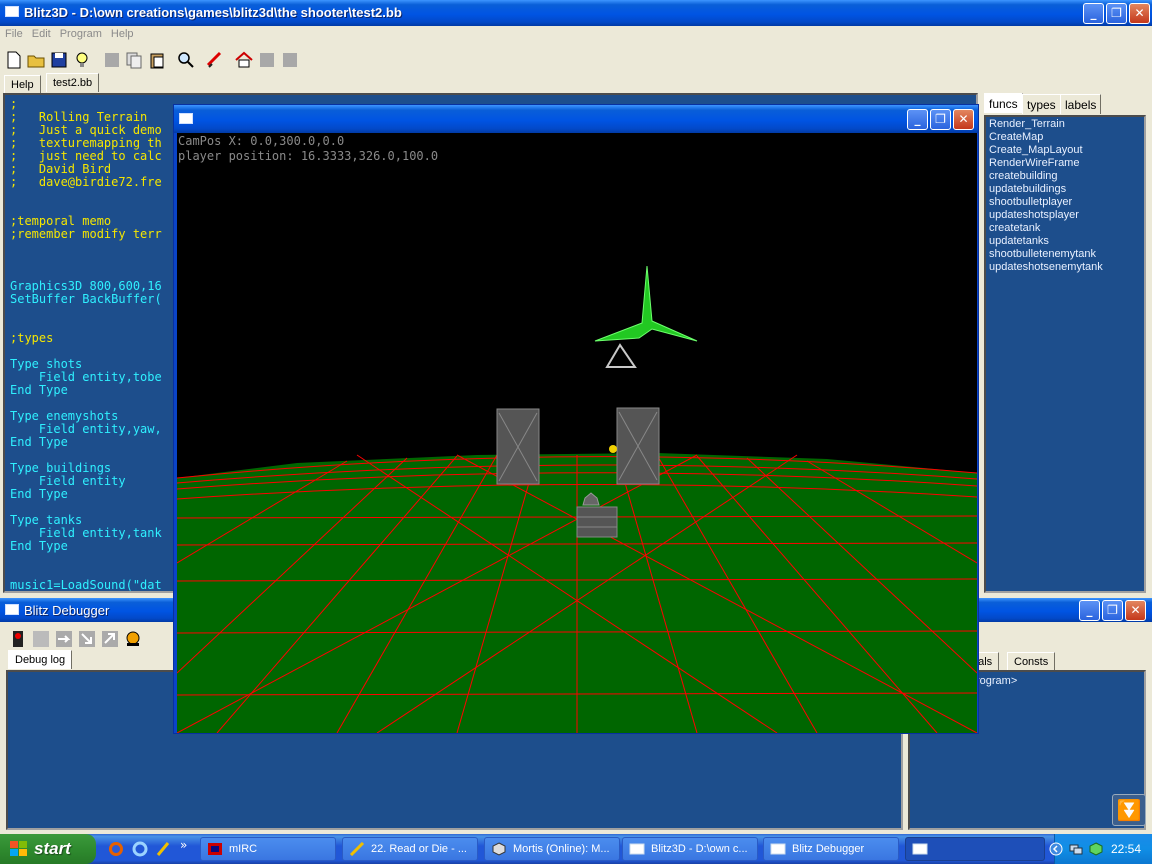 The height and width of the screenshot is (864, 1152). I want to click on tab-labels: labels, so click(1081, 104).